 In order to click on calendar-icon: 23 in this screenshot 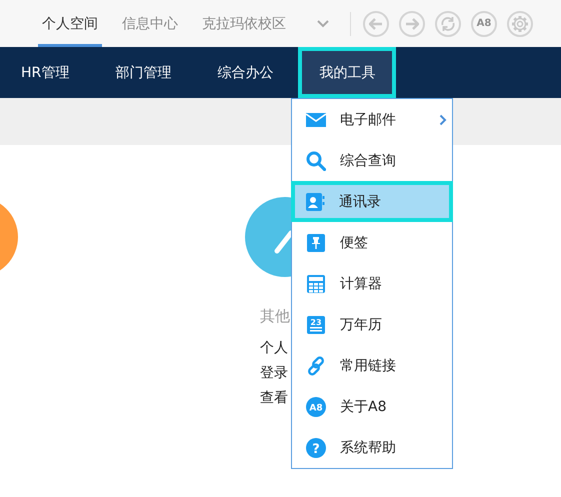, I will do `click(316, 324)`.